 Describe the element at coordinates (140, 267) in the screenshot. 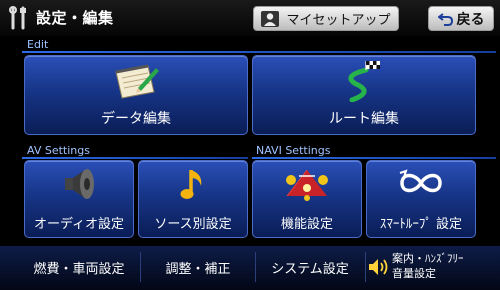

I see `bottom-divider` at that location.